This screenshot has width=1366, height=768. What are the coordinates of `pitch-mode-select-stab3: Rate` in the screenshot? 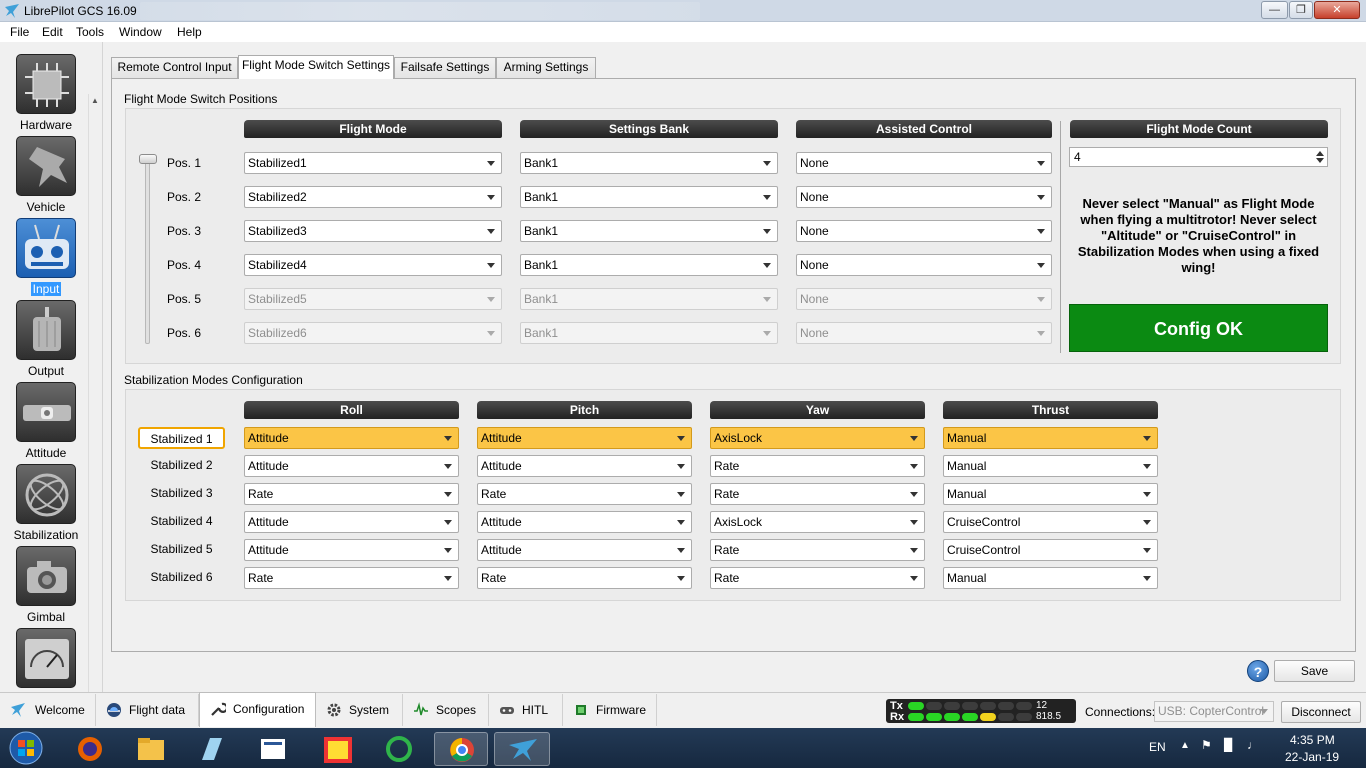 It's located at (584, 494).